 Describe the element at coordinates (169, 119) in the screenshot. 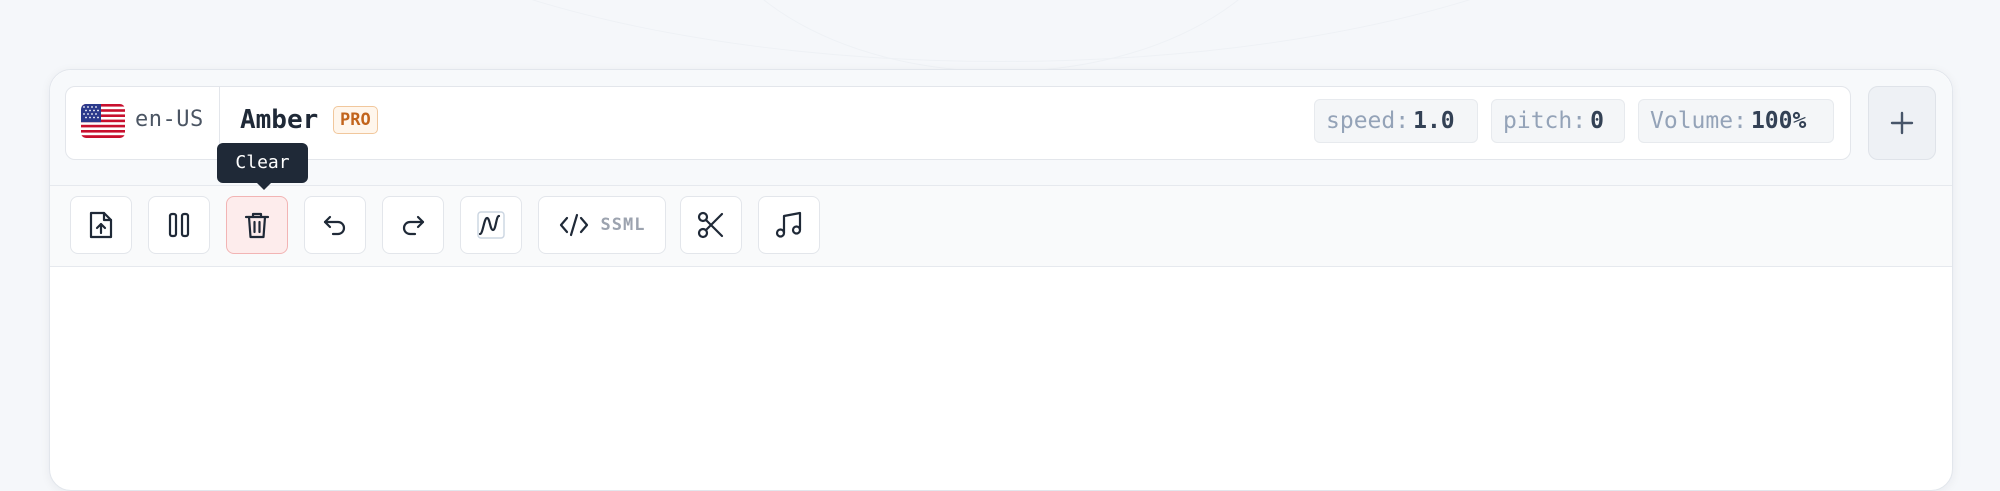

I see `locale-label: en-US` at that location.